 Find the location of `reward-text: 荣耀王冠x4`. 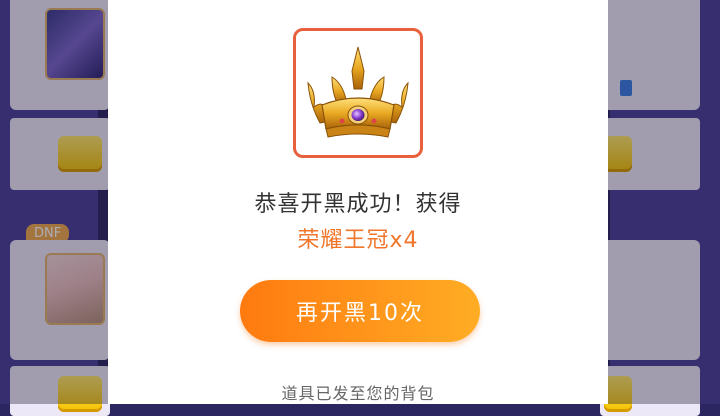

reward-text: 荣耀王冠x4 is located at coordinates (358, 240).